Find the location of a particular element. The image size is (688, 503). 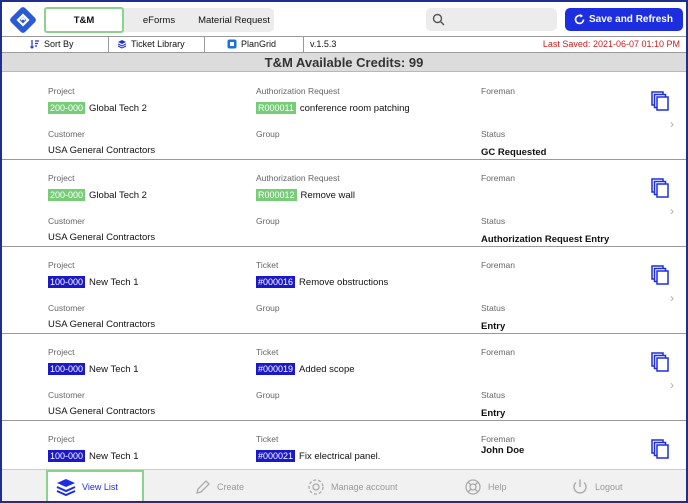

ref-title: Remove wall is located at coordinates (327, 195).